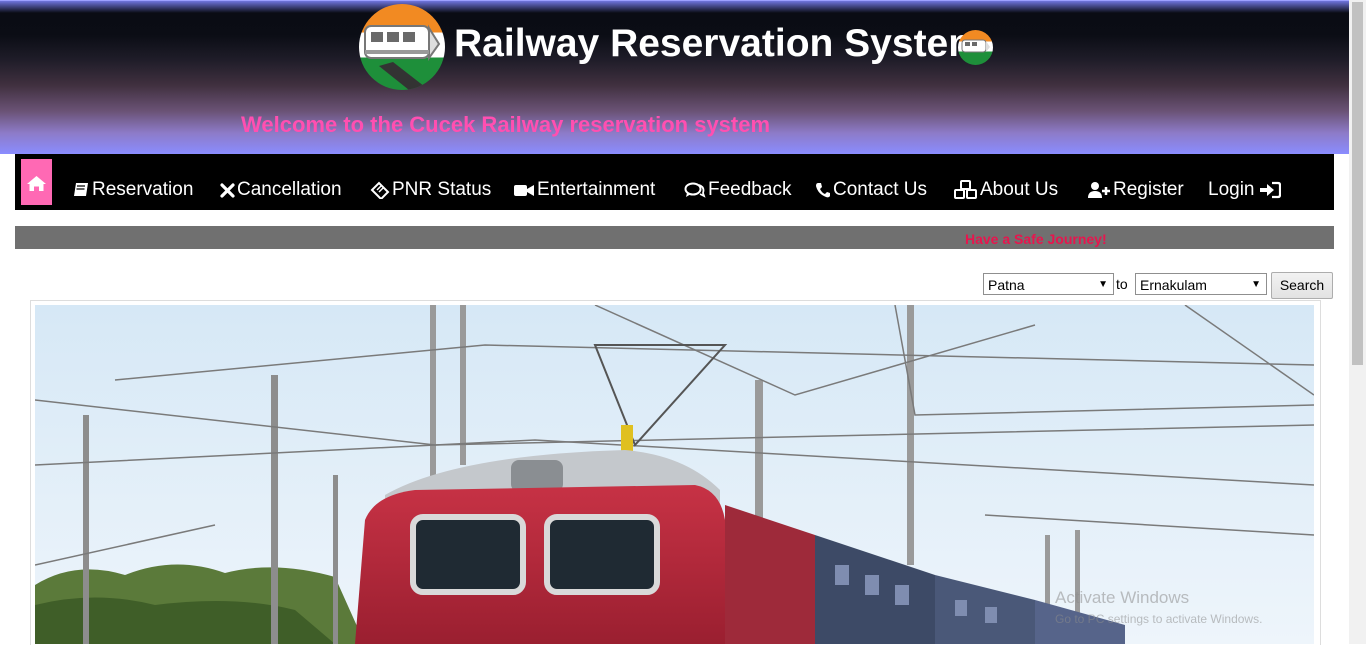 The width and height of the screenshot is (1366, 645). I want to click on nav-entertainment: Entertainment, so click(584, 190).